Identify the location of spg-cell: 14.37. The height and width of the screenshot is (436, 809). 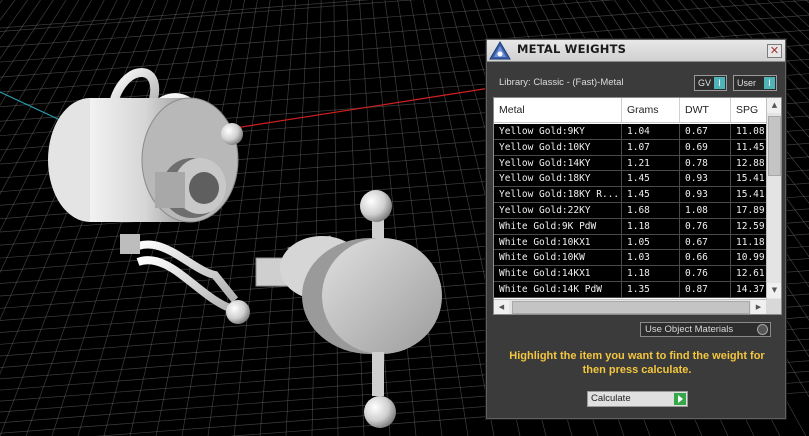
(749, 289).